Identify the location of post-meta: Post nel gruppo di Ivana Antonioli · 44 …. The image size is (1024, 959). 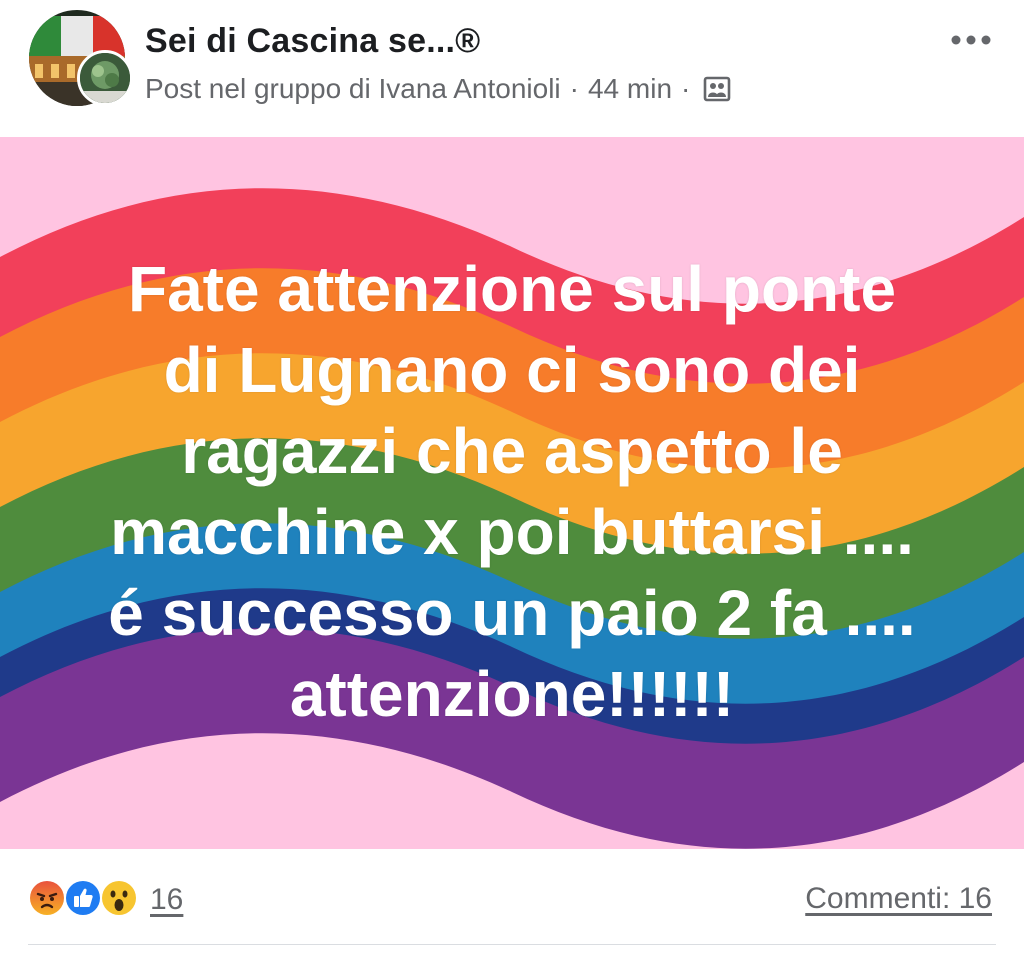
(438, 89).